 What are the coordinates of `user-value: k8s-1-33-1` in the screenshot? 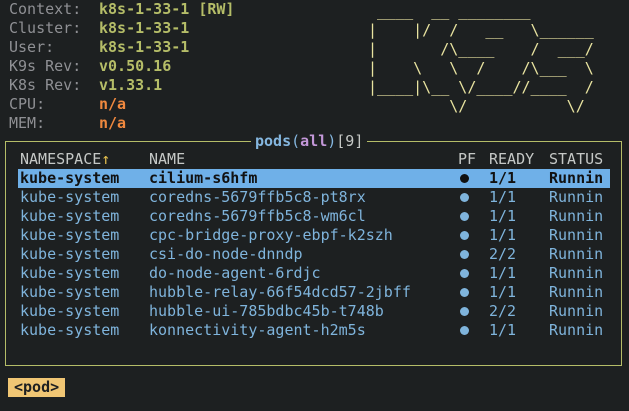 It's located at (144, 47).